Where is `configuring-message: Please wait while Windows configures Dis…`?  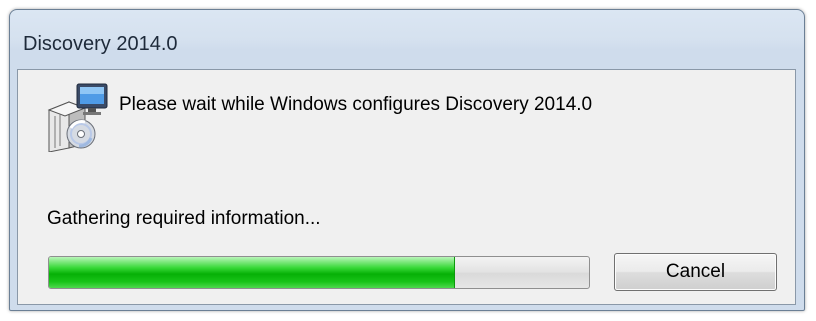
configuring-message: Please wait while Windows configures Dis… is located at coordinates (356, 104).